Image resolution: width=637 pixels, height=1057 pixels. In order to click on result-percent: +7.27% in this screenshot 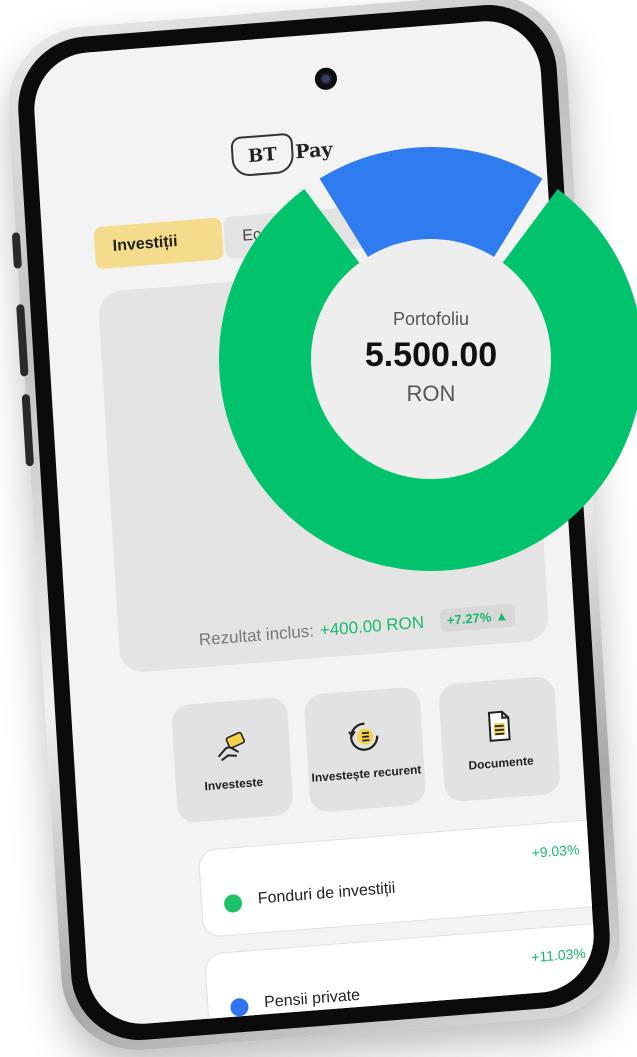, I will do `click(469, 618)`.